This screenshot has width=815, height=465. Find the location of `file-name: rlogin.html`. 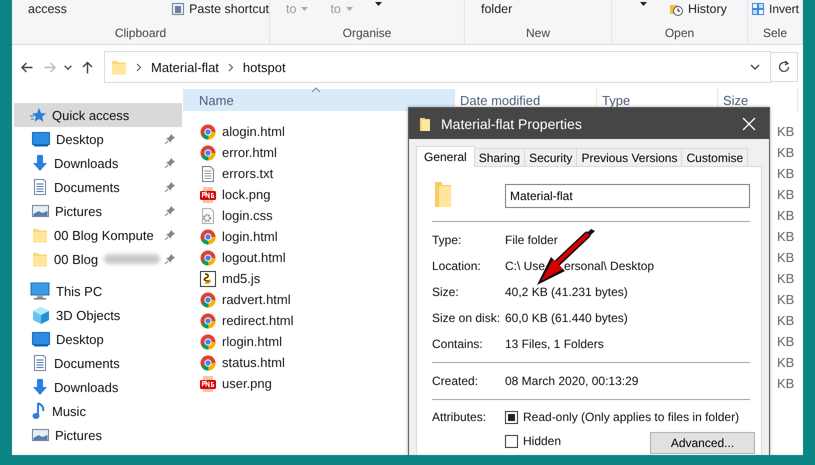

file-name: rlogin.html is located at coordinates (252, 341).